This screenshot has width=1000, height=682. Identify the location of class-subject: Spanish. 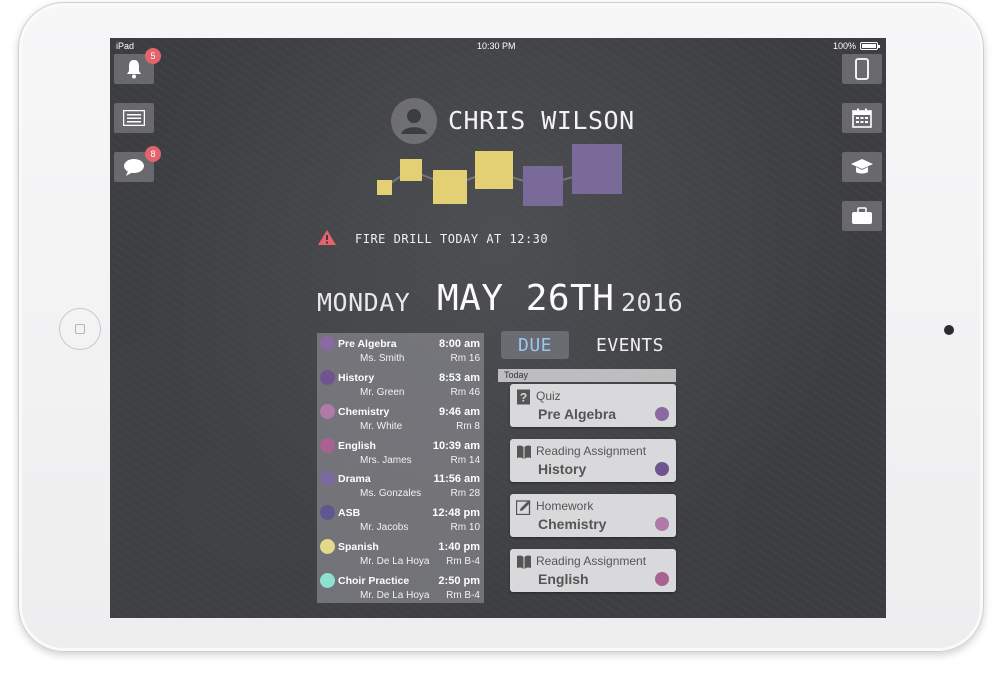
(358, 547).